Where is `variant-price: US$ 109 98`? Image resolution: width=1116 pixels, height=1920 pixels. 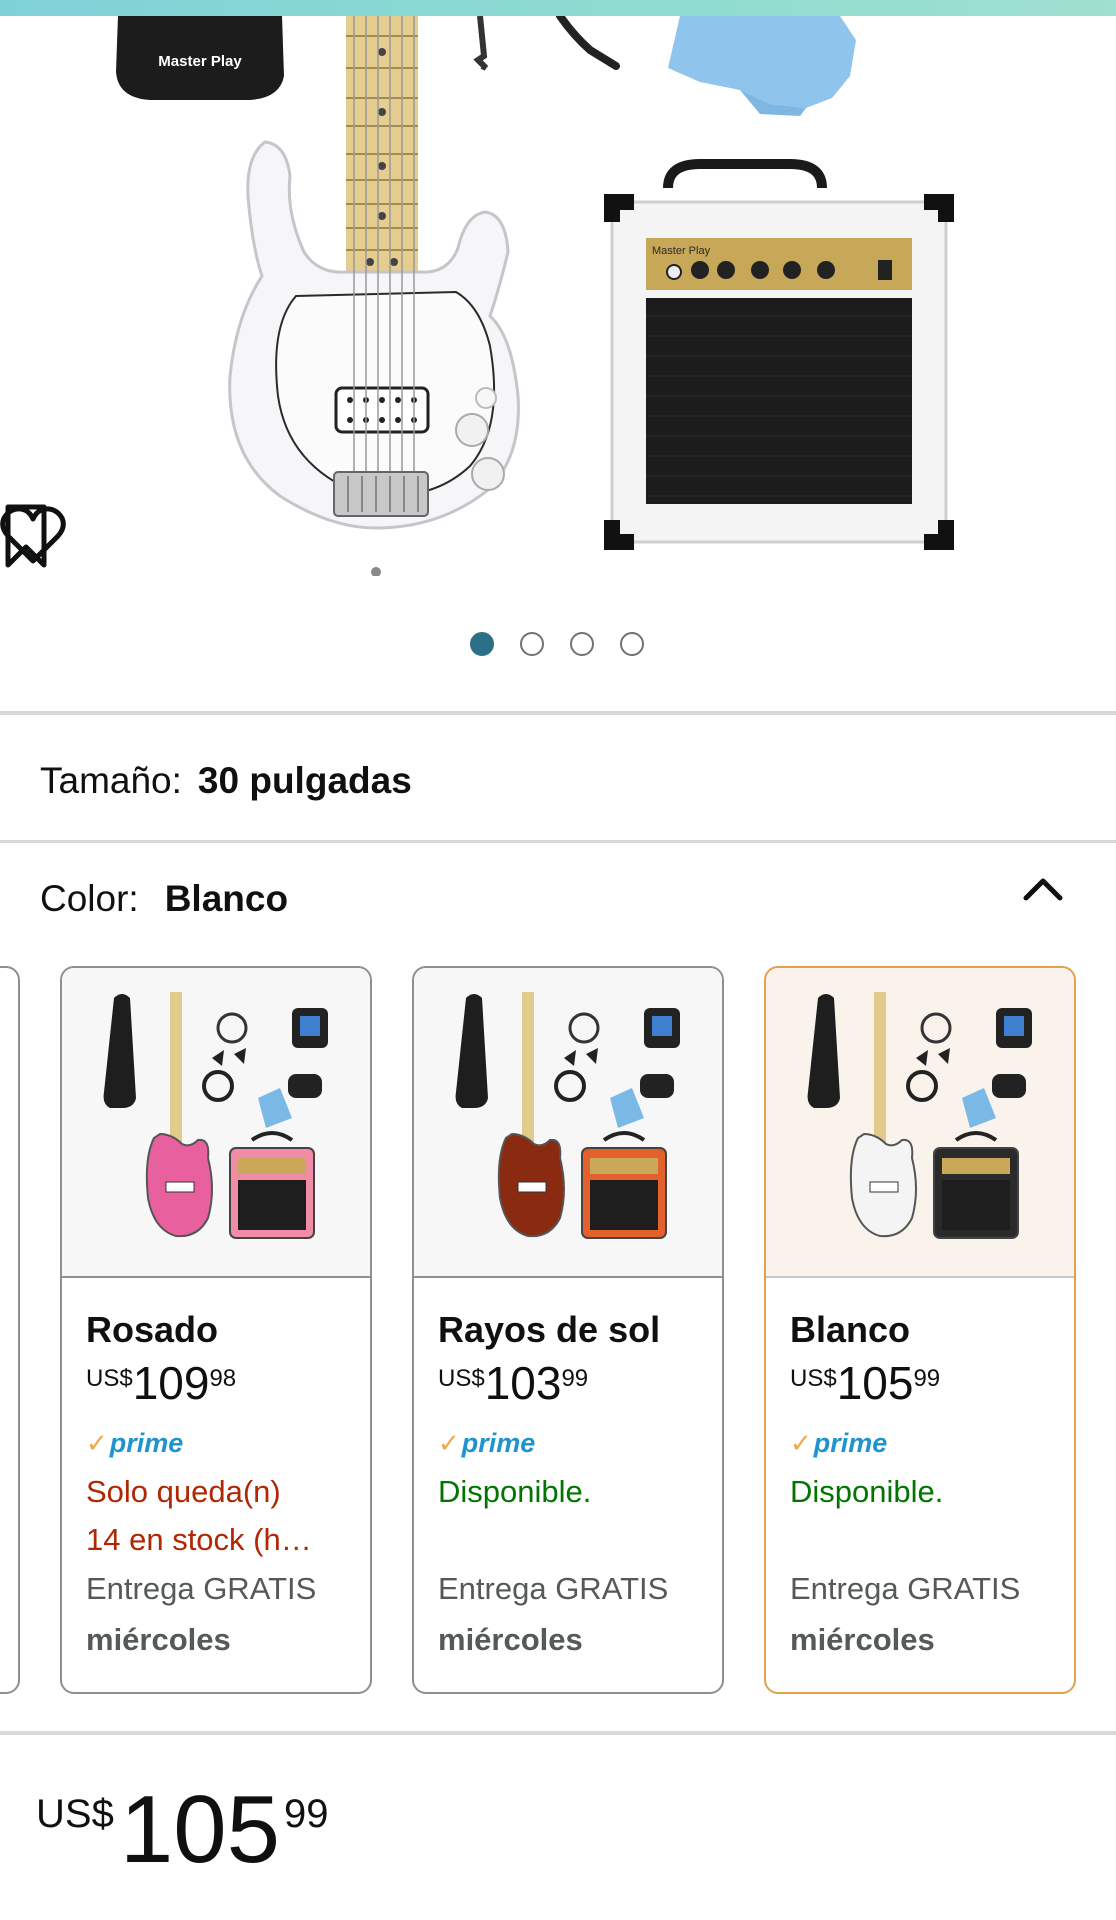
variant-price: US$ 109 98 is located at coordinates (228, 1383).